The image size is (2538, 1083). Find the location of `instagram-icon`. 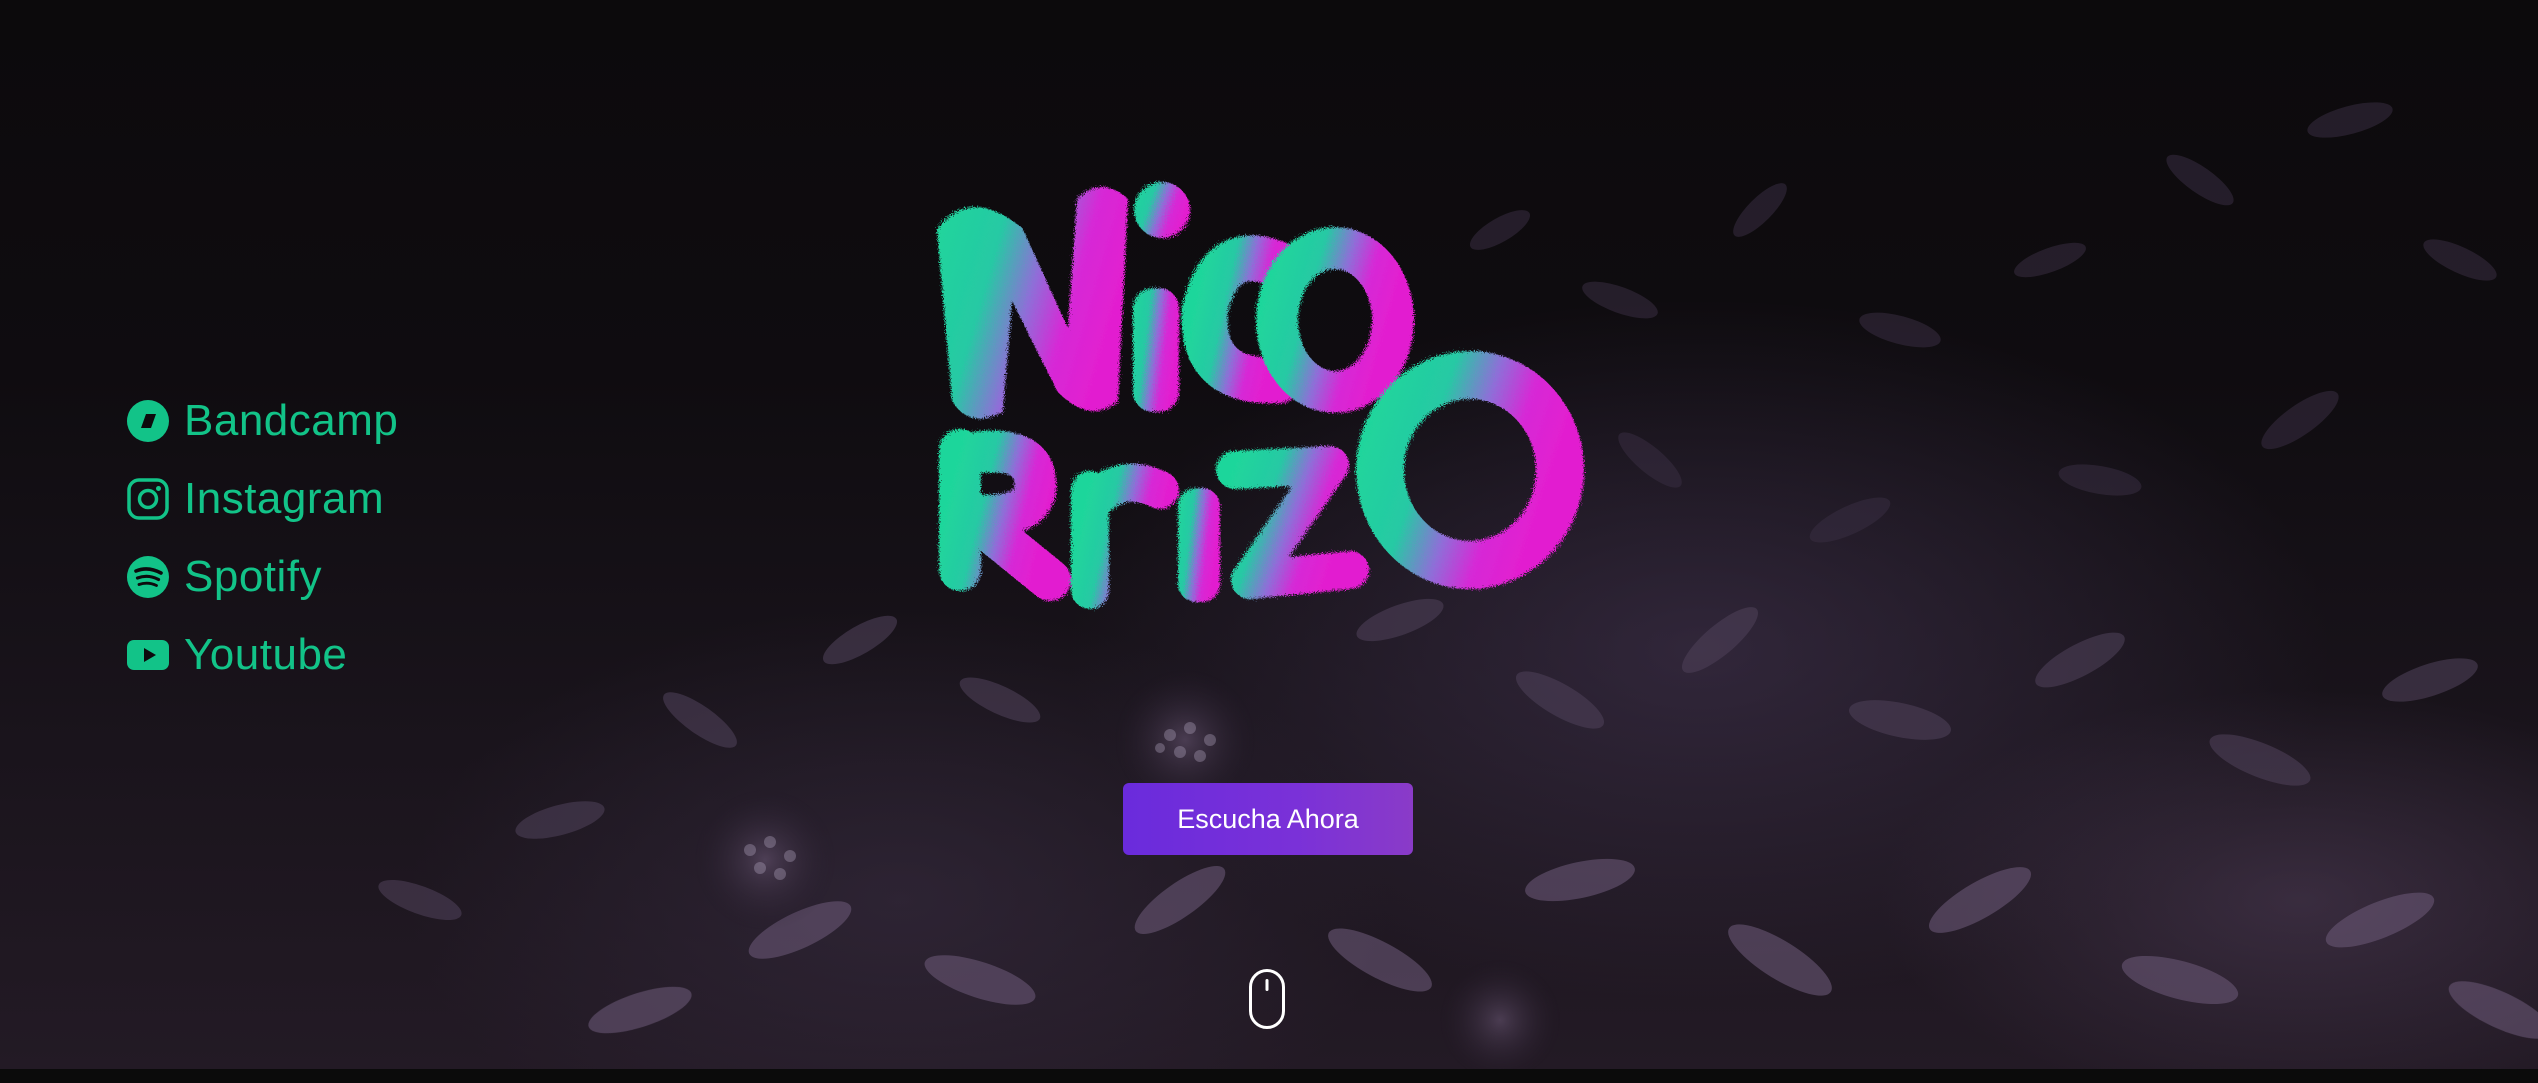

instagram-icon is located at coordinates (148, 499).